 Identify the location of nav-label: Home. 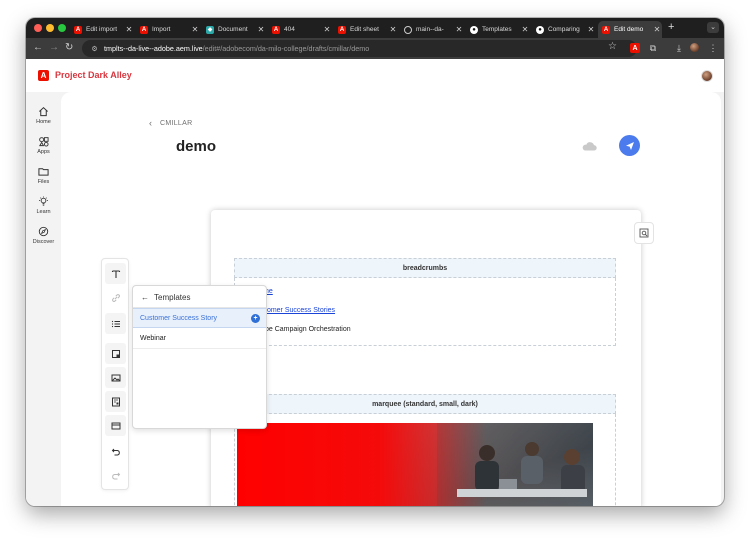
(43, 122).